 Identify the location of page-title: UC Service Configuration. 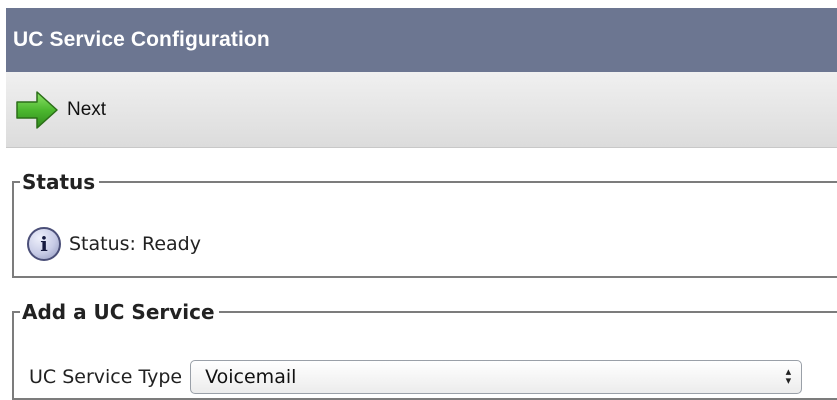
(141, 39).